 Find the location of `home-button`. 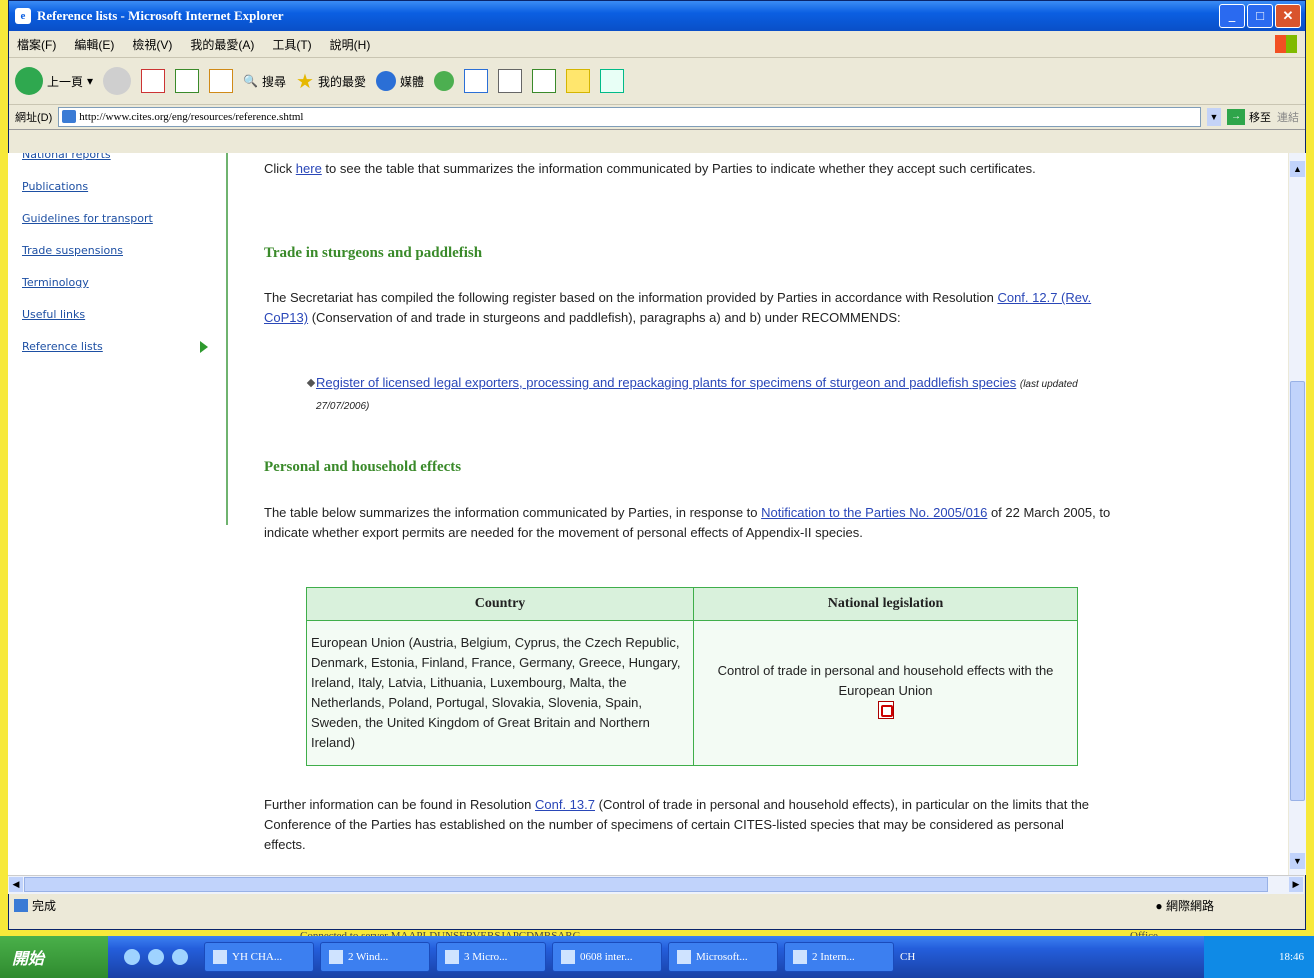

home-button is located at coordinates (221, 81).